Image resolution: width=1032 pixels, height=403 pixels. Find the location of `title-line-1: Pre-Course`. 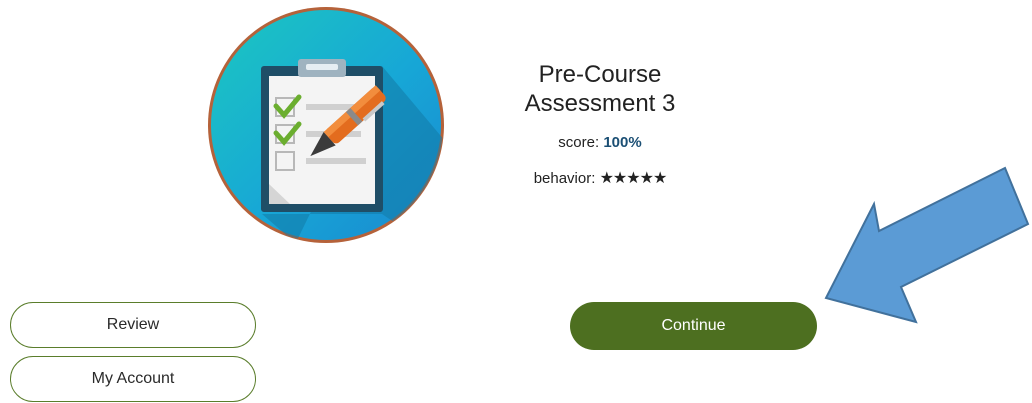

title-line-1: Pre-Course is located at coordinates (600, 74).